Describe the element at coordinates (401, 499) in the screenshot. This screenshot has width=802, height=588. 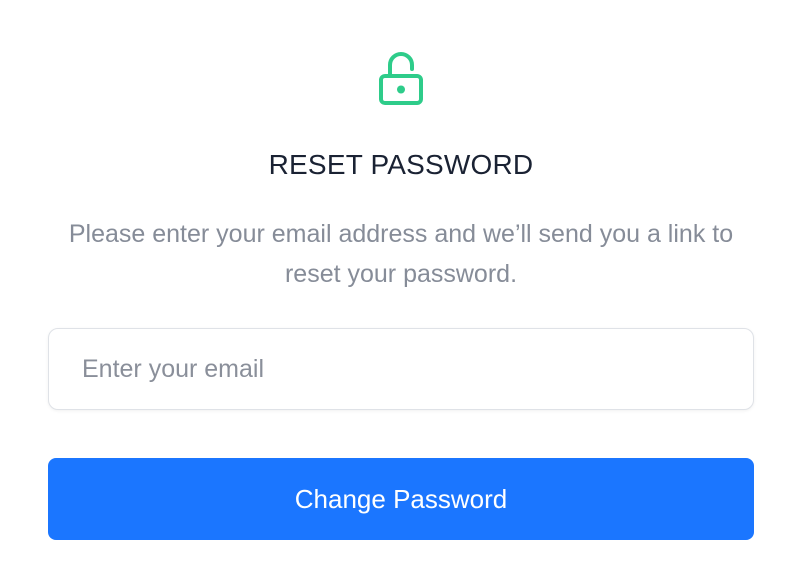
I see `change-password-button: Change Password` at that location.